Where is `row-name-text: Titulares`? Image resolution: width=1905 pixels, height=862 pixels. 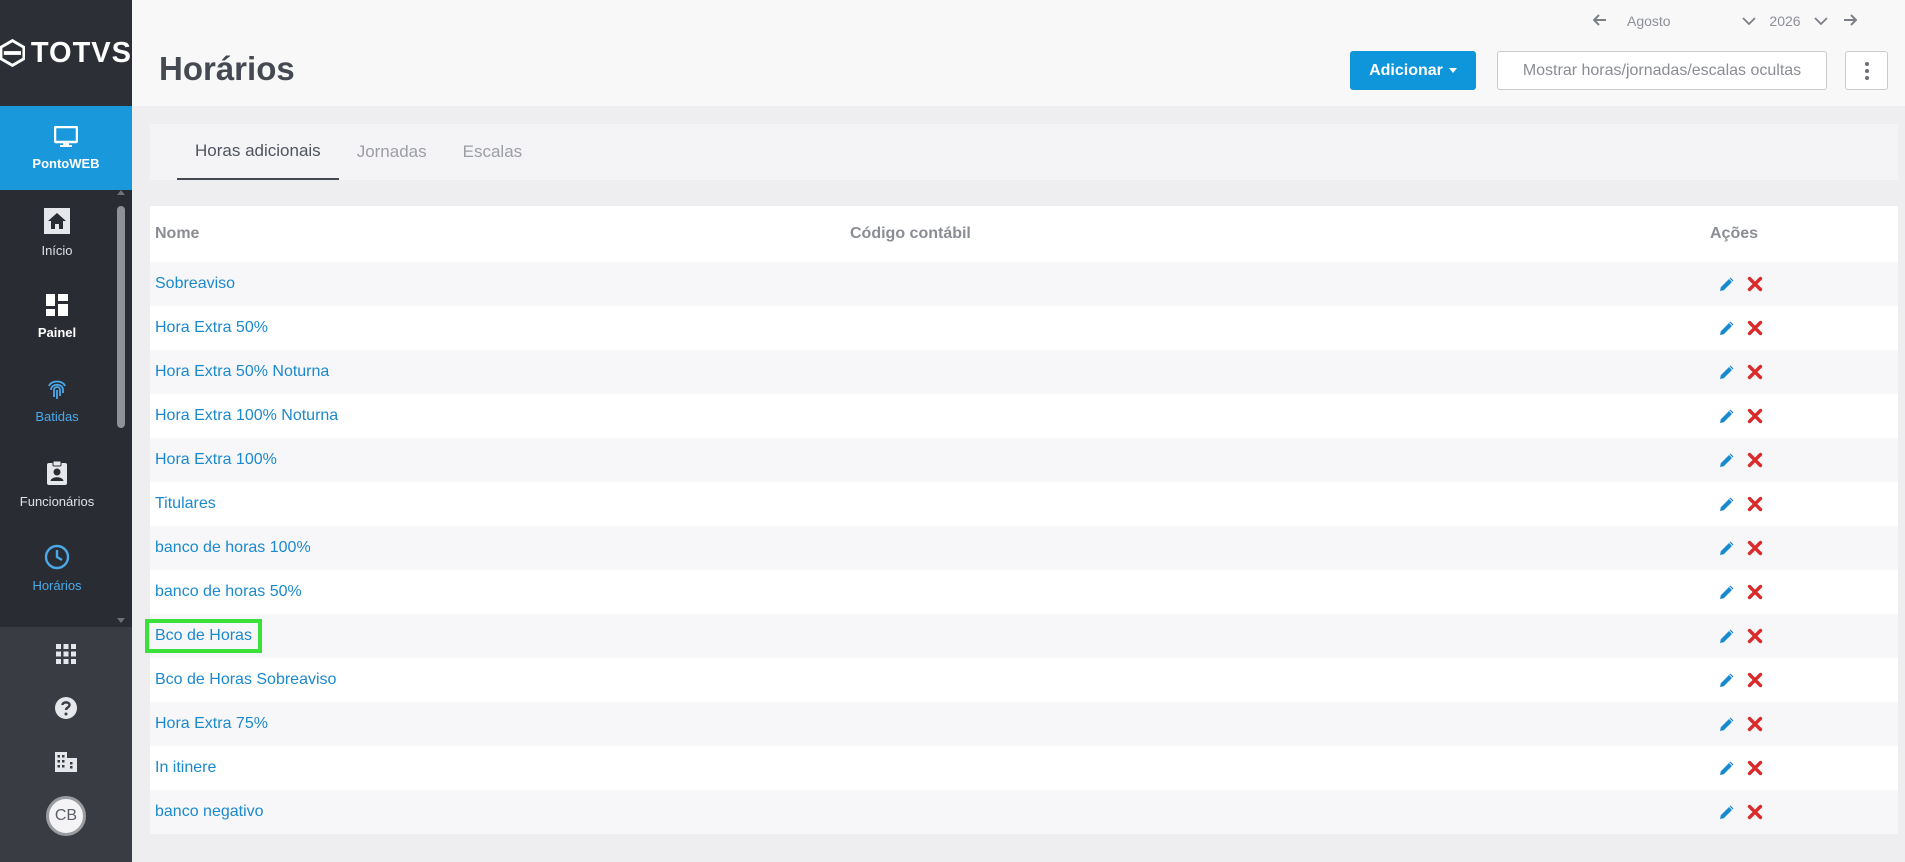
row-name-text: Titulares is located at coordinates (185, 503).